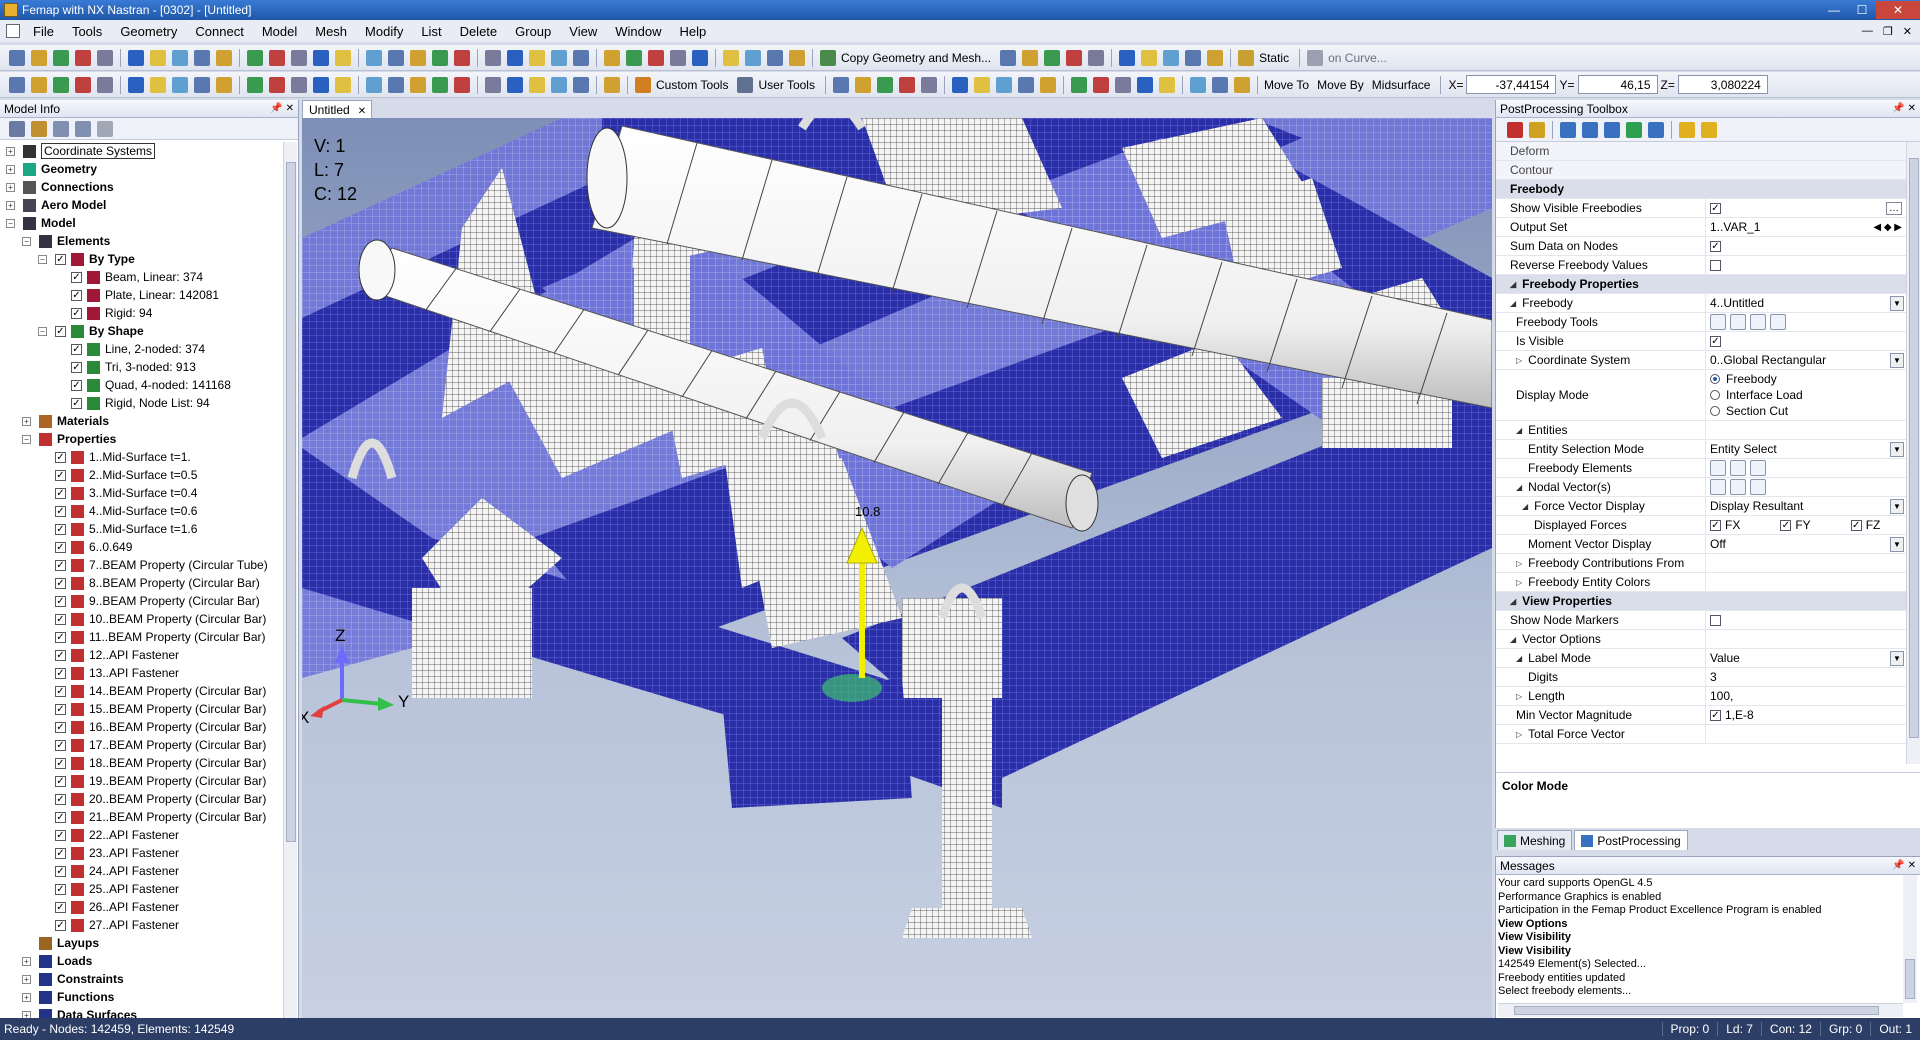 The width and height of the screenshot is (1920, 1040). I want to click on property-value: 4..Untitled, so click(1737, 303).